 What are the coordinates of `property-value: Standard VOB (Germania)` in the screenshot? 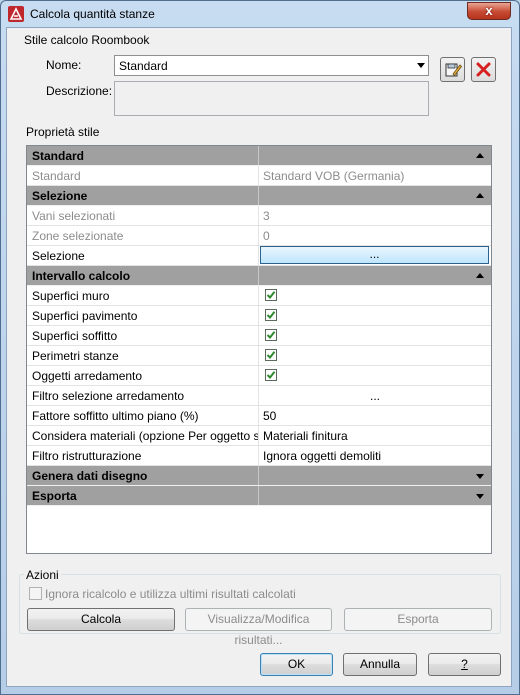 It's located at (334, 176).